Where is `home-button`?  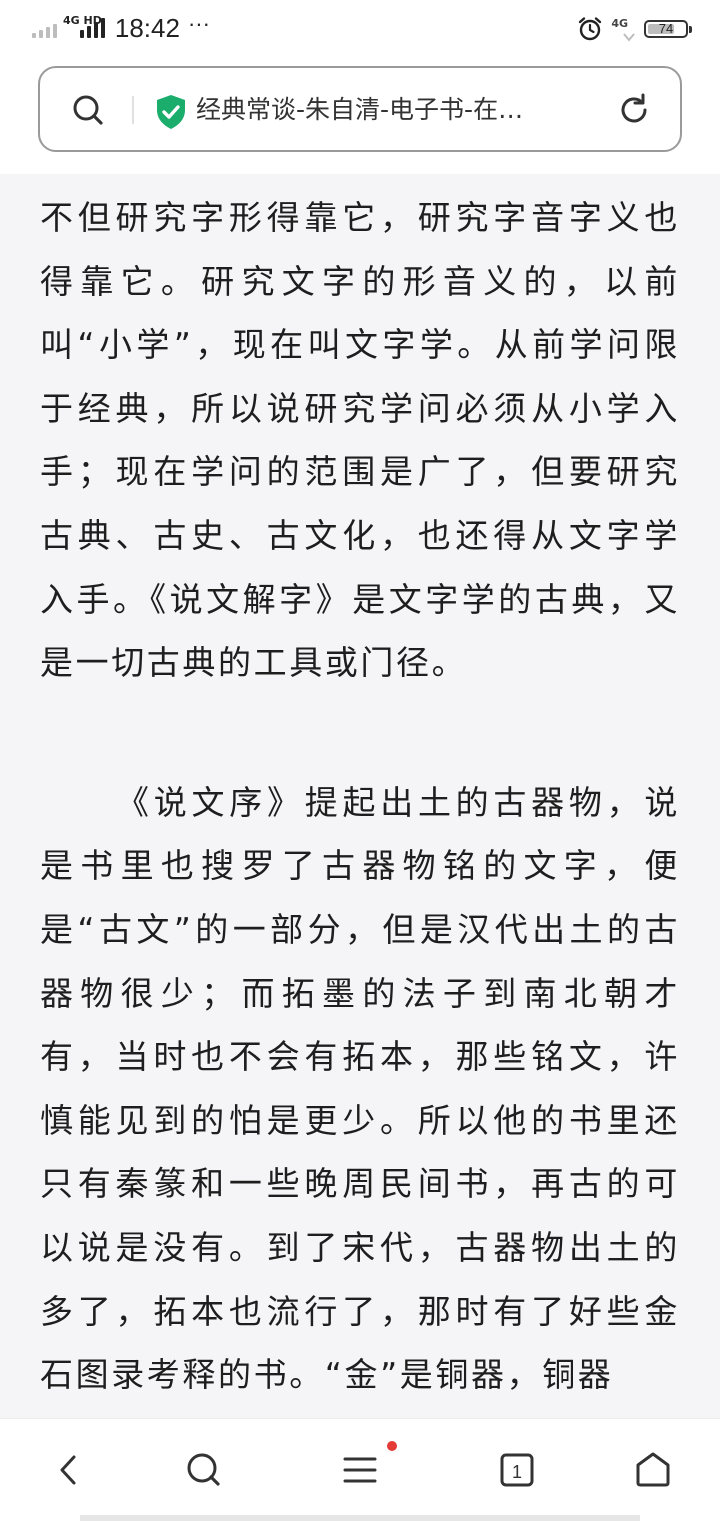
home-button is located at coordinates (653, 1470).